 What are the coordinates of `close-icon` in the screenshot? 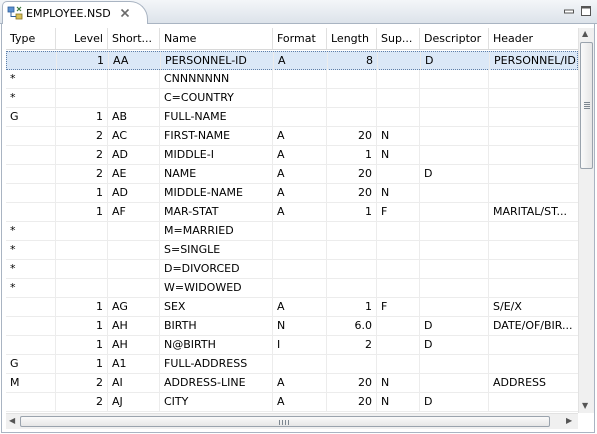 It's located at (125, 13).